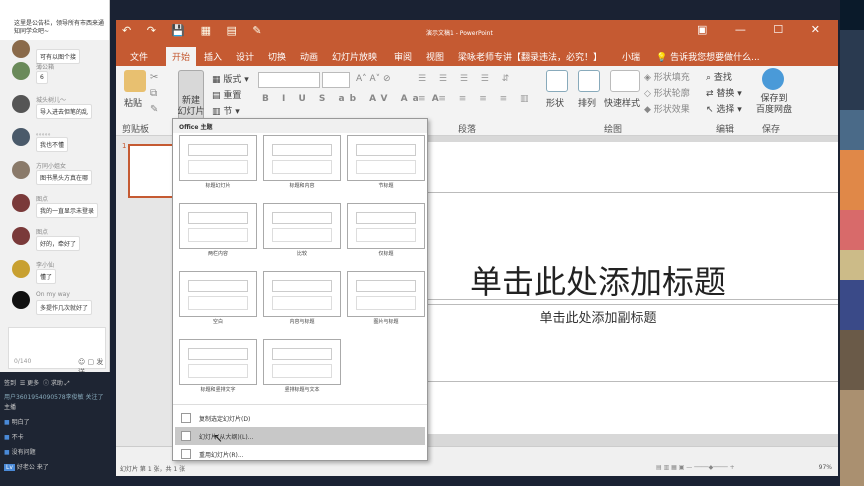 The width and height of the screenshot is (864, 486). I want to click on save-to-baidu-button: 保存到 百度网盘, so click(774, 105).